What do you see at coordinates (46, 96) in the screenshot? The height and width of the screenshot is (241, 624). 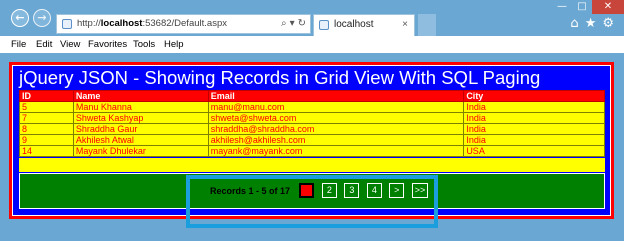 I see `column-header-id: ID` at bounding box center [46, 96].